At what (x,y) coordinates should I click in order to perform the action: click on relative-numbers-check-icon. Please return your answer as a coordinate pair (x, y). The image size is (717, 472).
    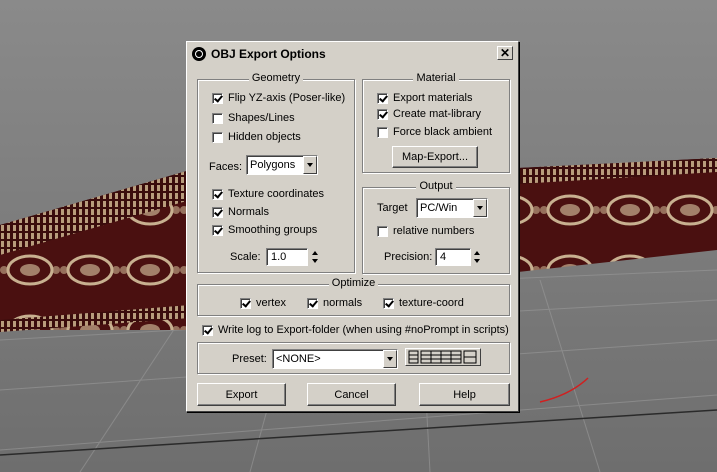
    Looking at the image, I should click on (382, 231).